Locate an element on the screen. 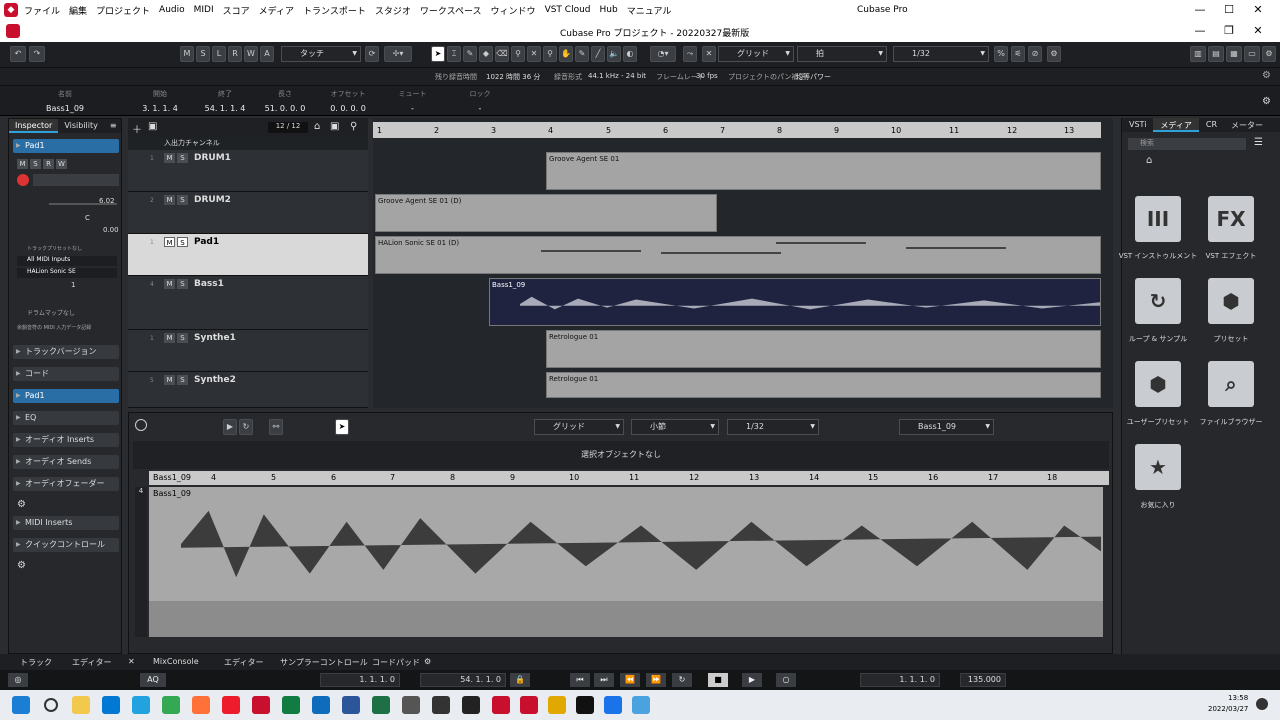  rec-format-value: 44.1 kHz - 24 bit is located at coordinates (617, 76).